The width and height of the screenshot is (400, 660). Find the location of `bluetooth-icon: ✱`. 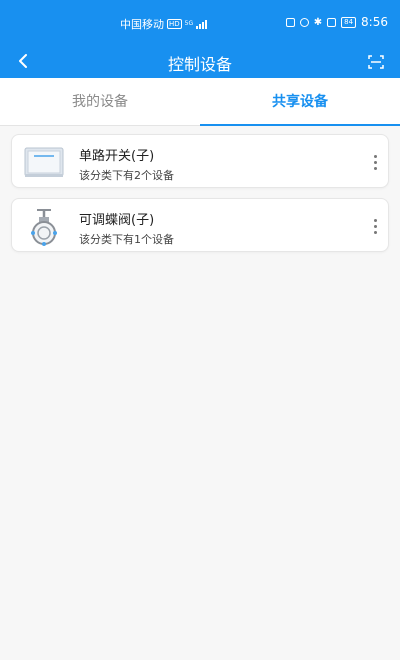

bluetooth-icon: ✱ is located at coordinates (318, 22).